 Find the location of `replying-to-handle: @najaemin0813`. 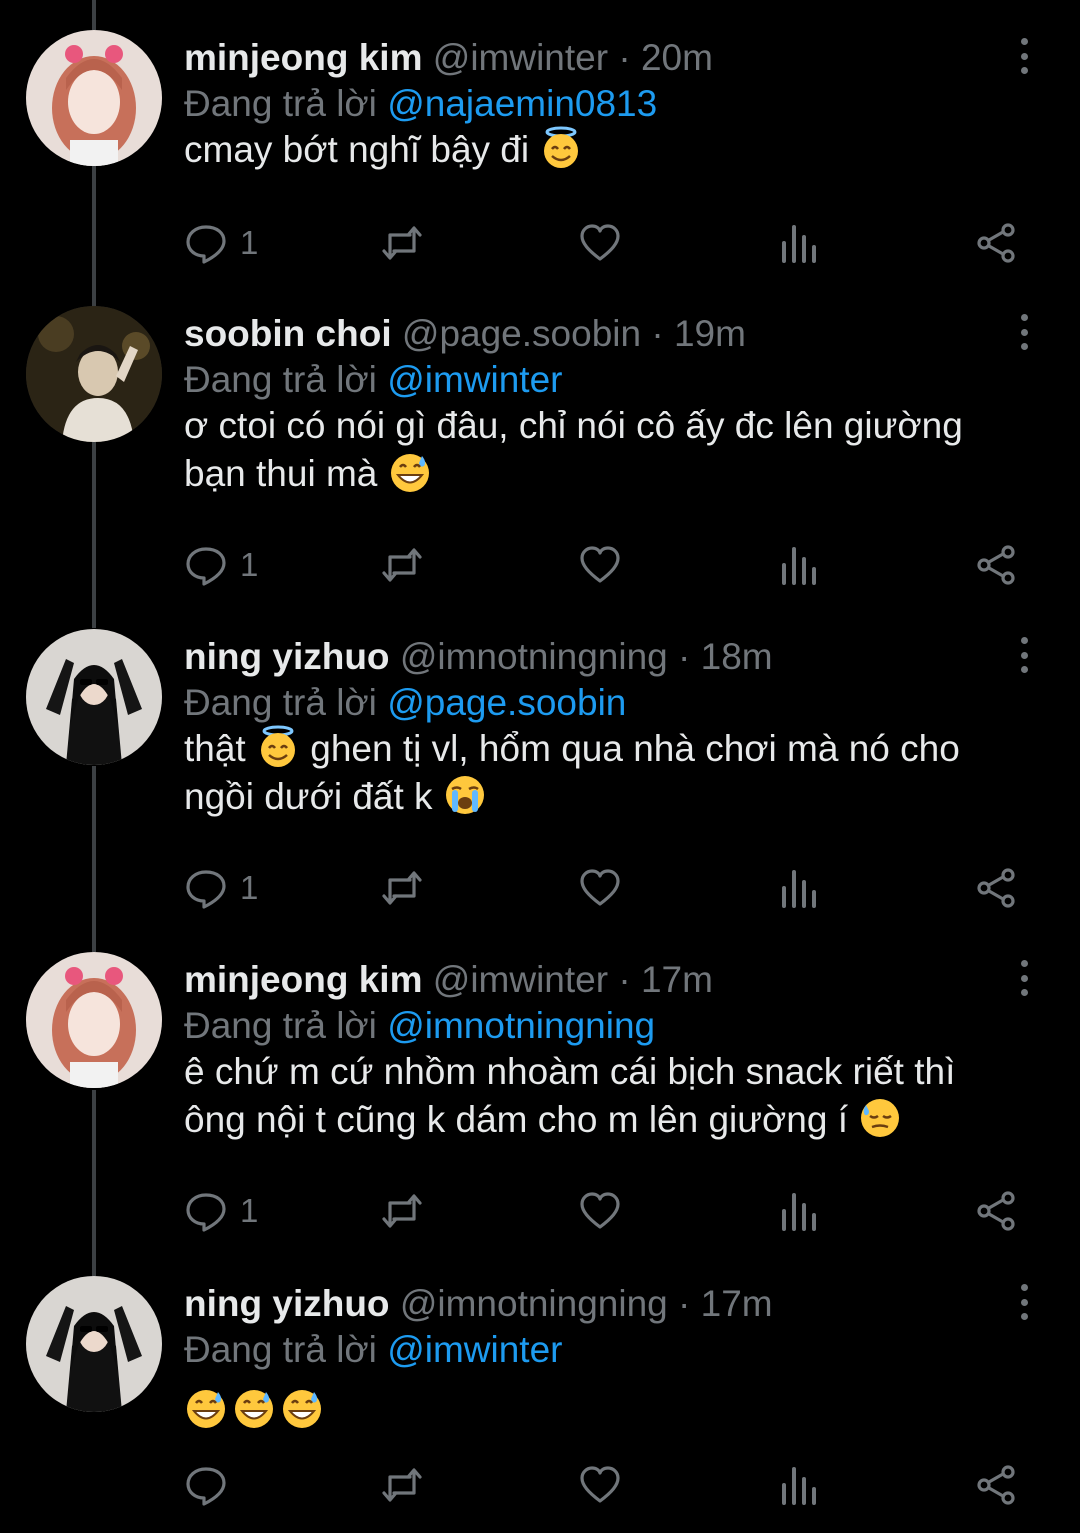

replying-to-handle: @najaemin0813 is located at coordinates (522, 103).